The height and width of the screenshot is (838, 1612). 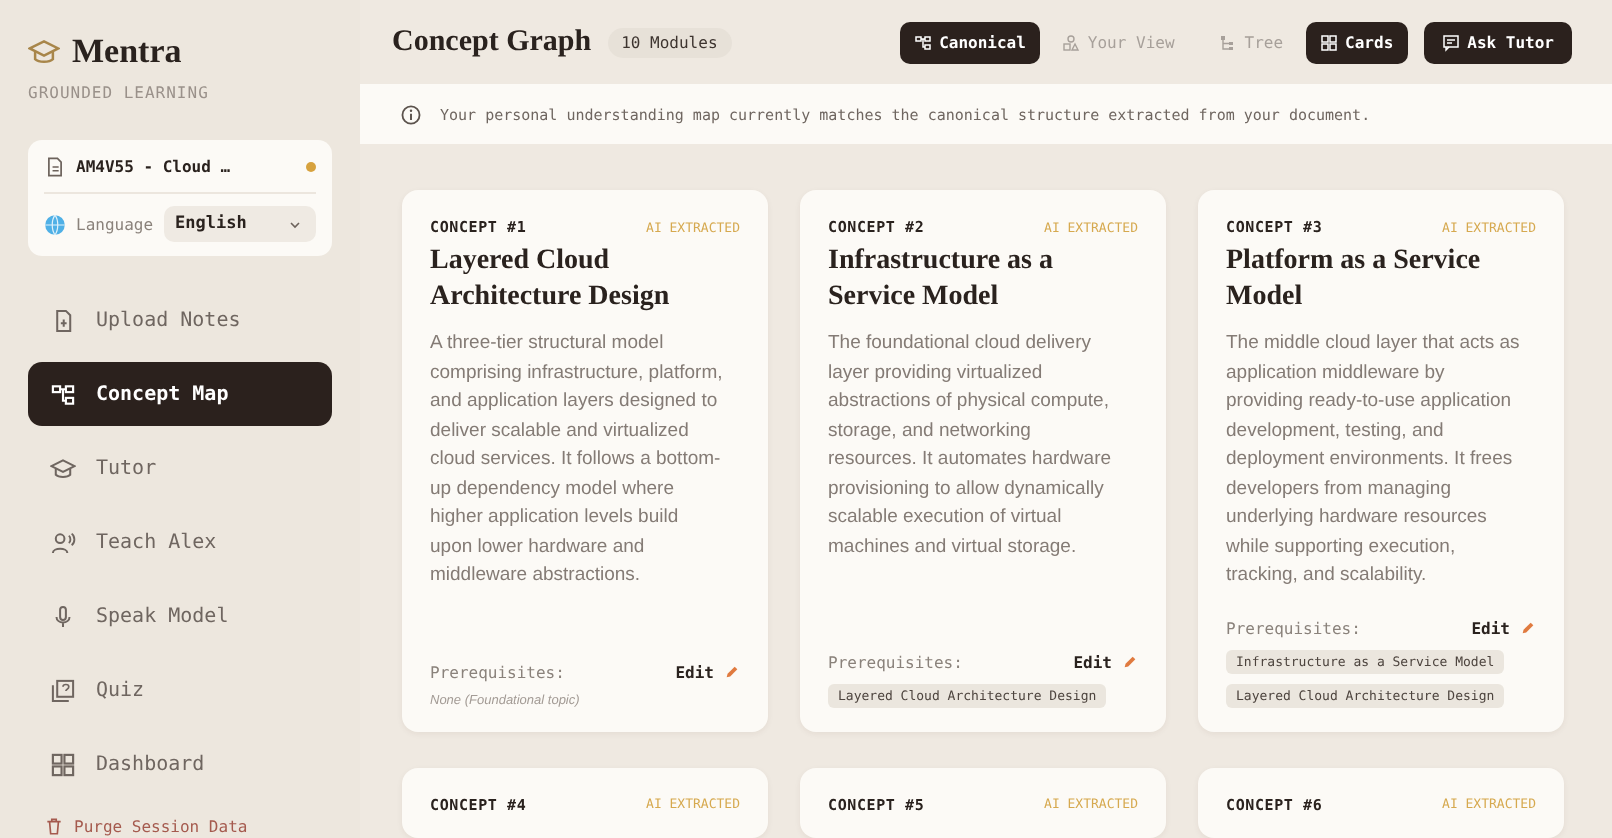 What do you see at coordinates (54, 826) in the screenshot?
I see `trash-icon` at bounding box center [54, 826].